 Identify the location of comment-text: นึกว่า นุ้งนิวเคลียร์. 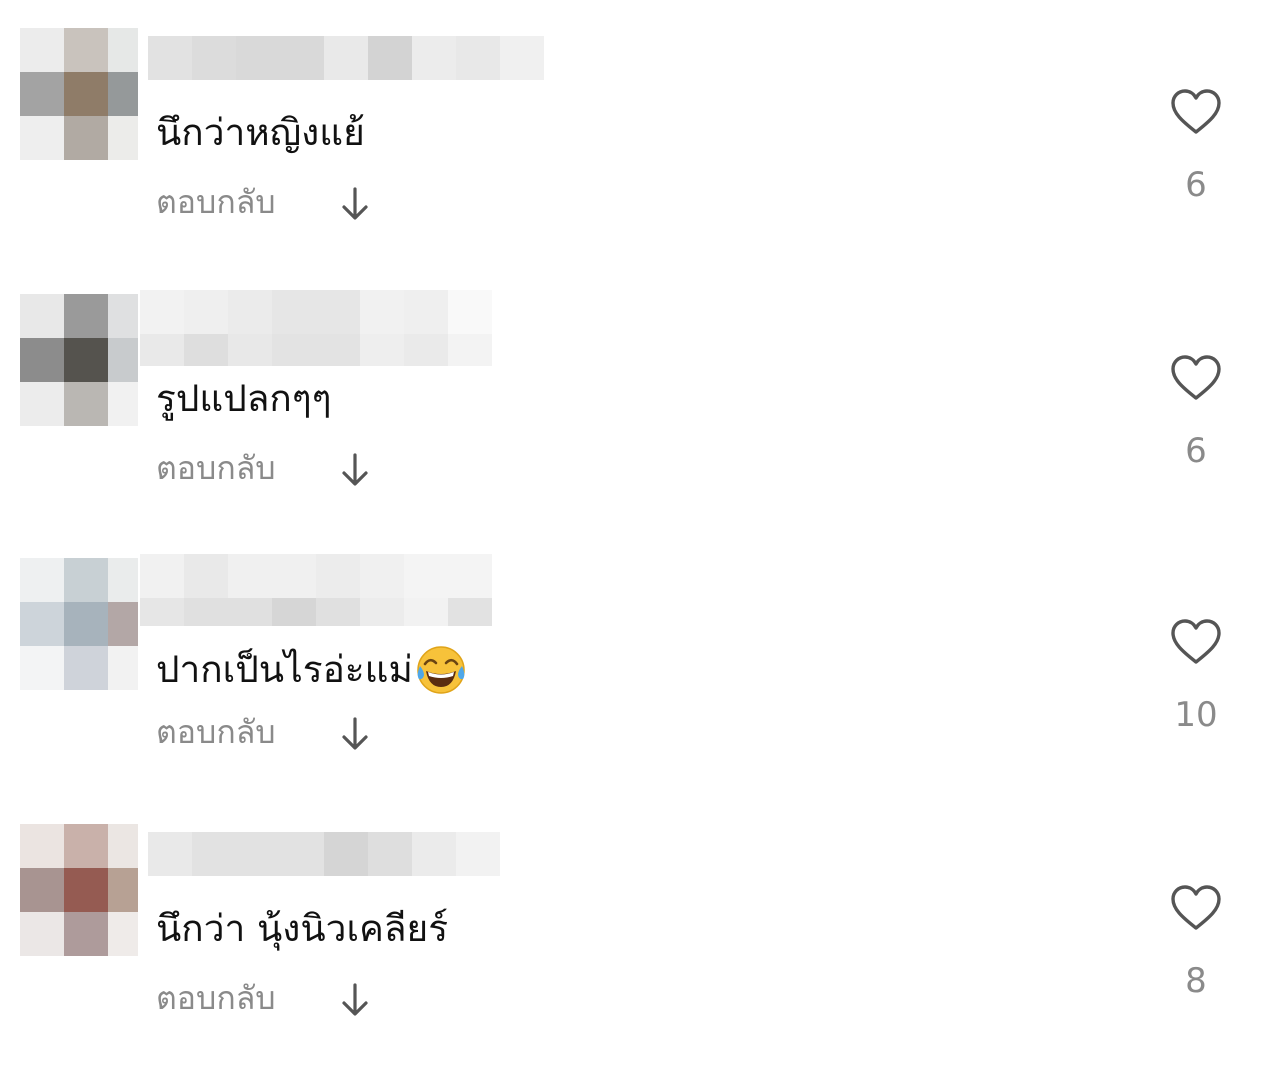
(302, 928).